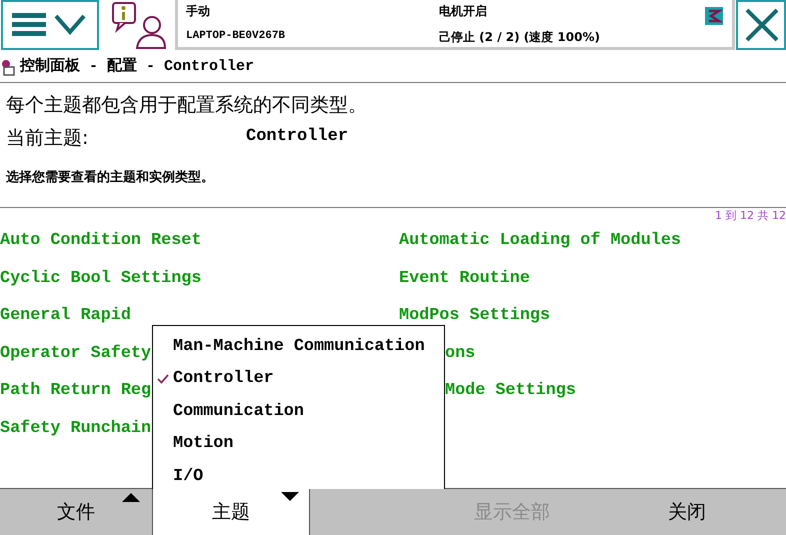 This screenshot has height=535, width=786. I want to click on config-type-link: Cyclic Bool Settings, so click(101, 278).